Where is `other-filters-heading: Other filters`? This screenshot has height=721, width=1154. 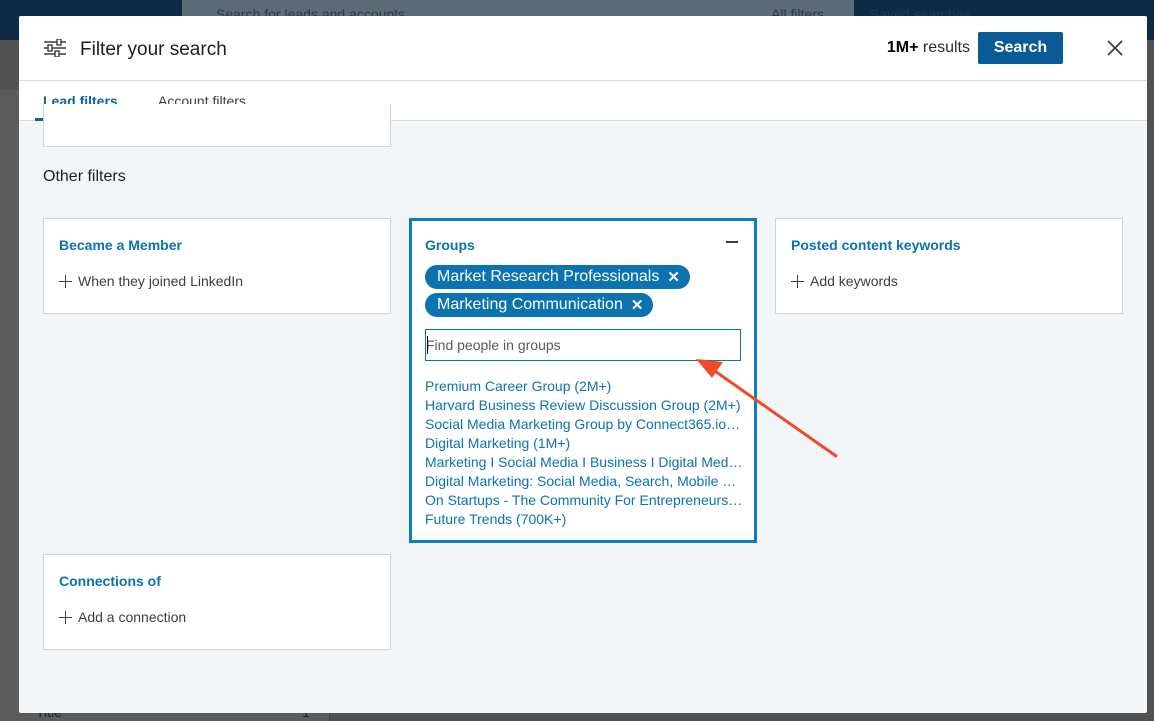
other-filters-heading: Other filters is located at coordinates (84, 176).